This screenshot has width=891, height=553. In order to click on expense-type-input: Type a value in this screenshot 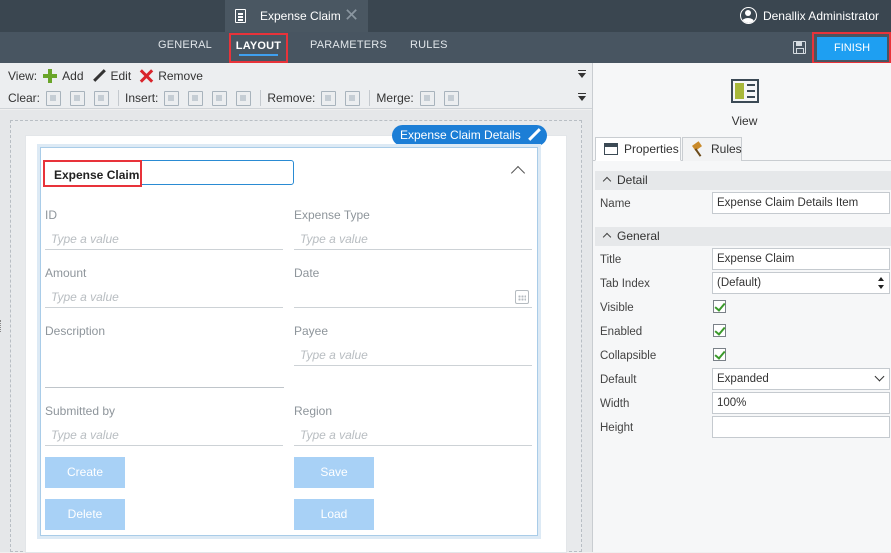, I will do `click(413, 239)`.